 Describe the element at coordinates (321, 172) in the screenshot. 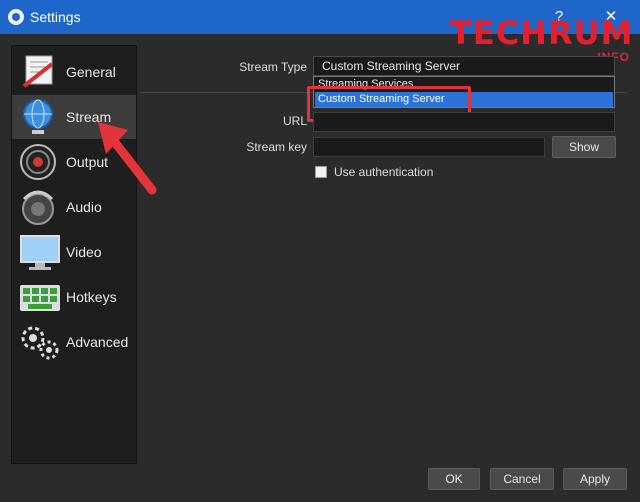

I see `use-authentication-checkbox` at that location.